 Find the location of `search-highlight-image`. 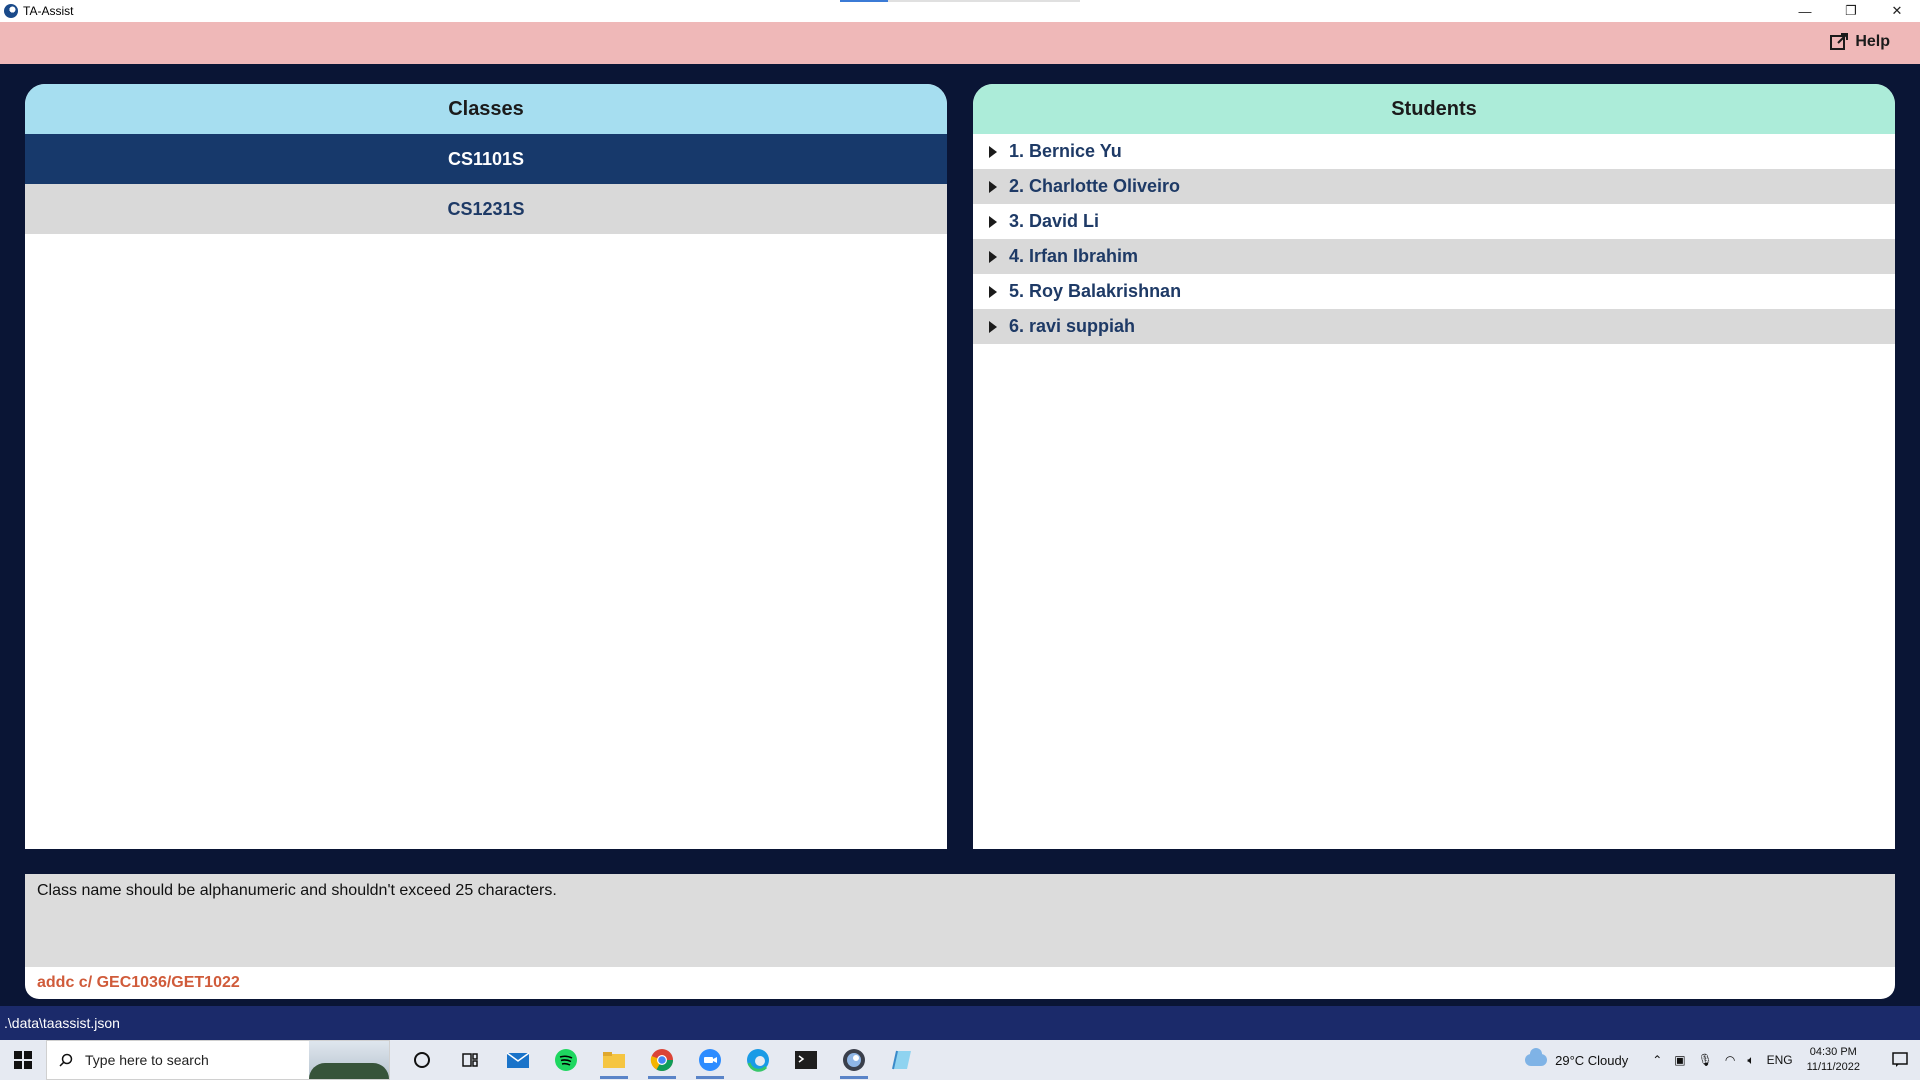

search-highlight-image is located at coordinates (349, 1060).